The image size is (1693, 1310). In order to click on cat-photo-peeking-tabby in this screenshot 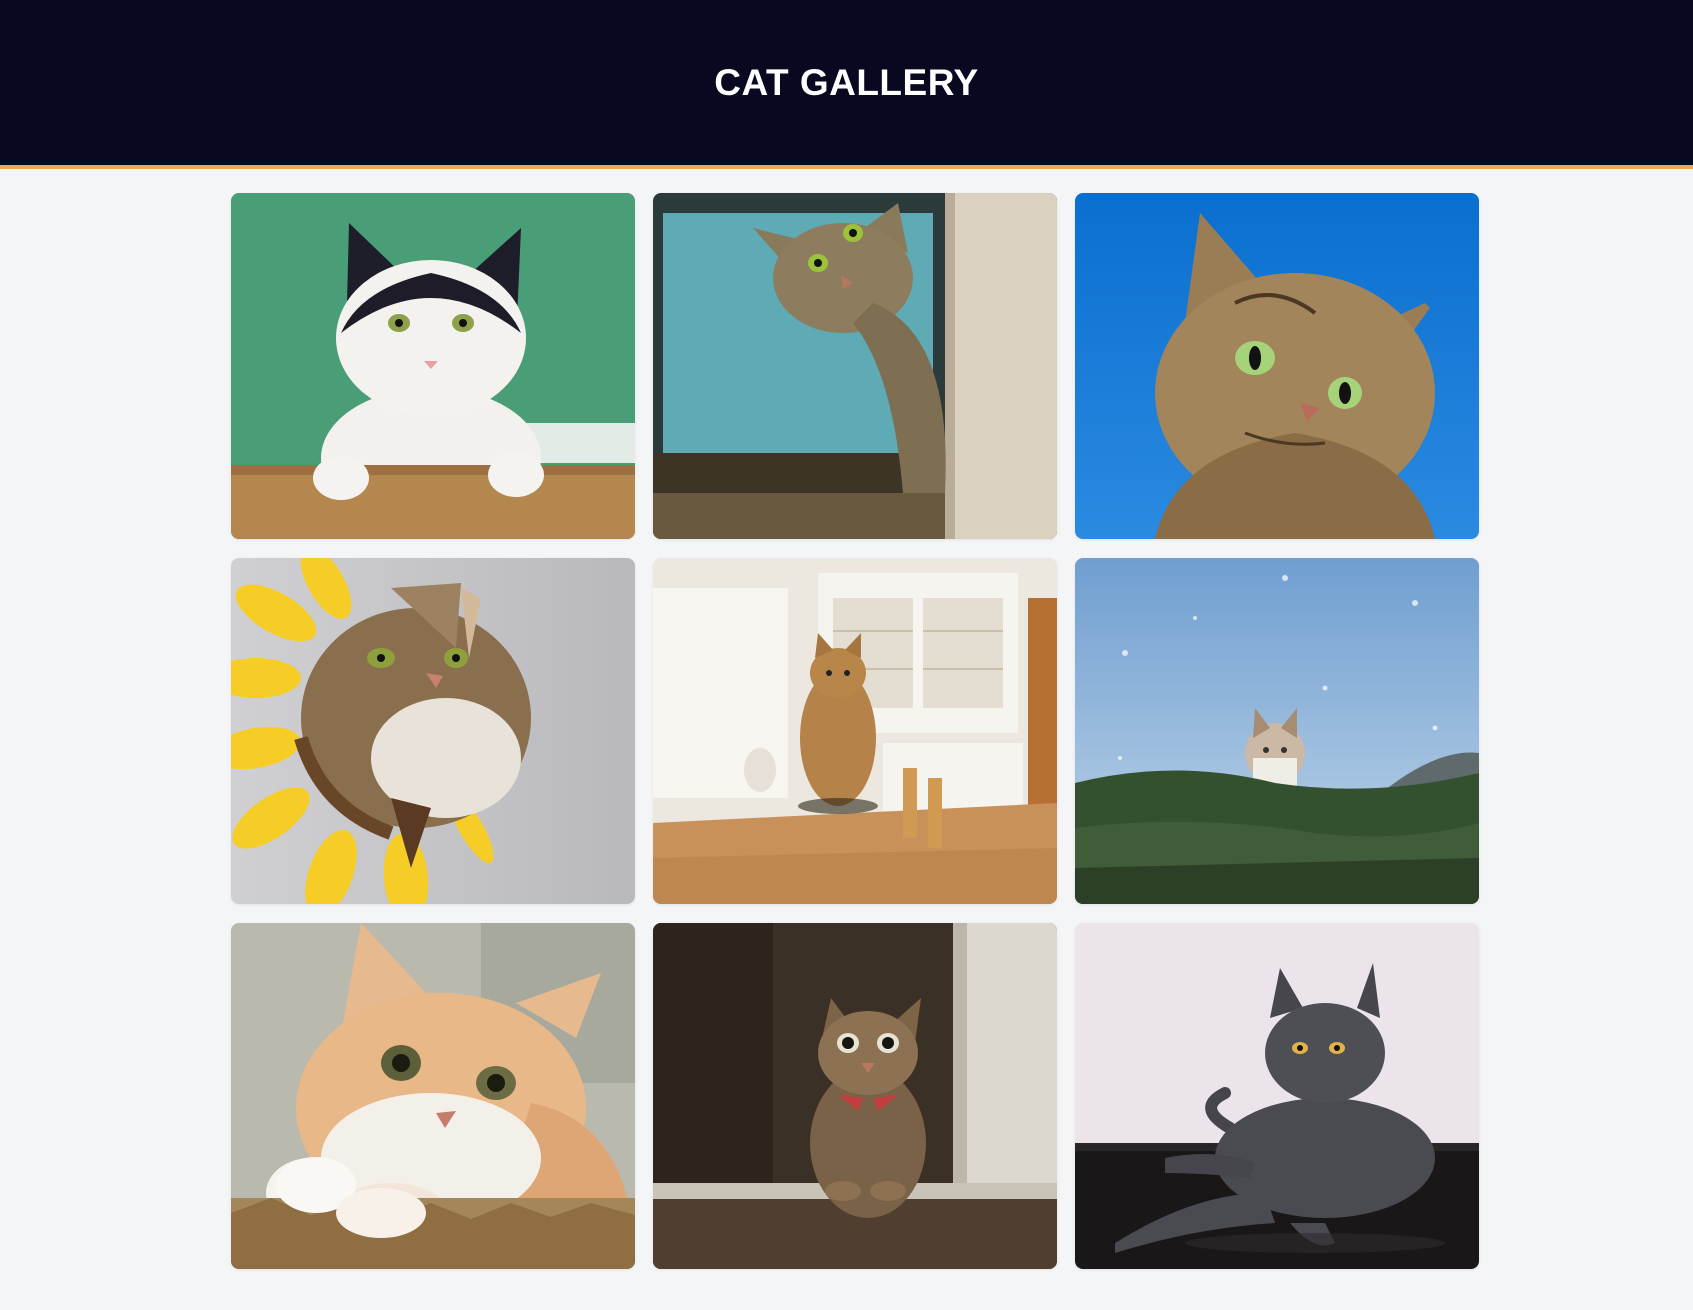, I will do `click(855, 366)`.